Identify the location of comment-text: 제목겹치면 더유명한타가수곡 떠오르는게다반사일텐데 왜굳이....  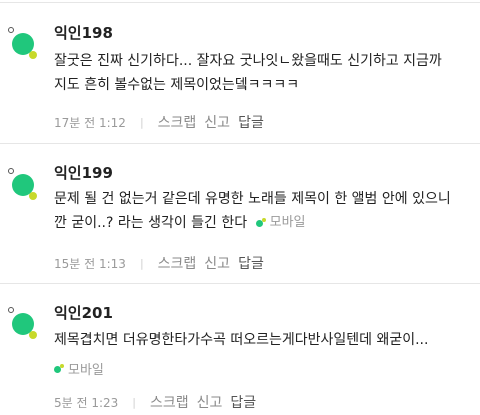
(241, 340).